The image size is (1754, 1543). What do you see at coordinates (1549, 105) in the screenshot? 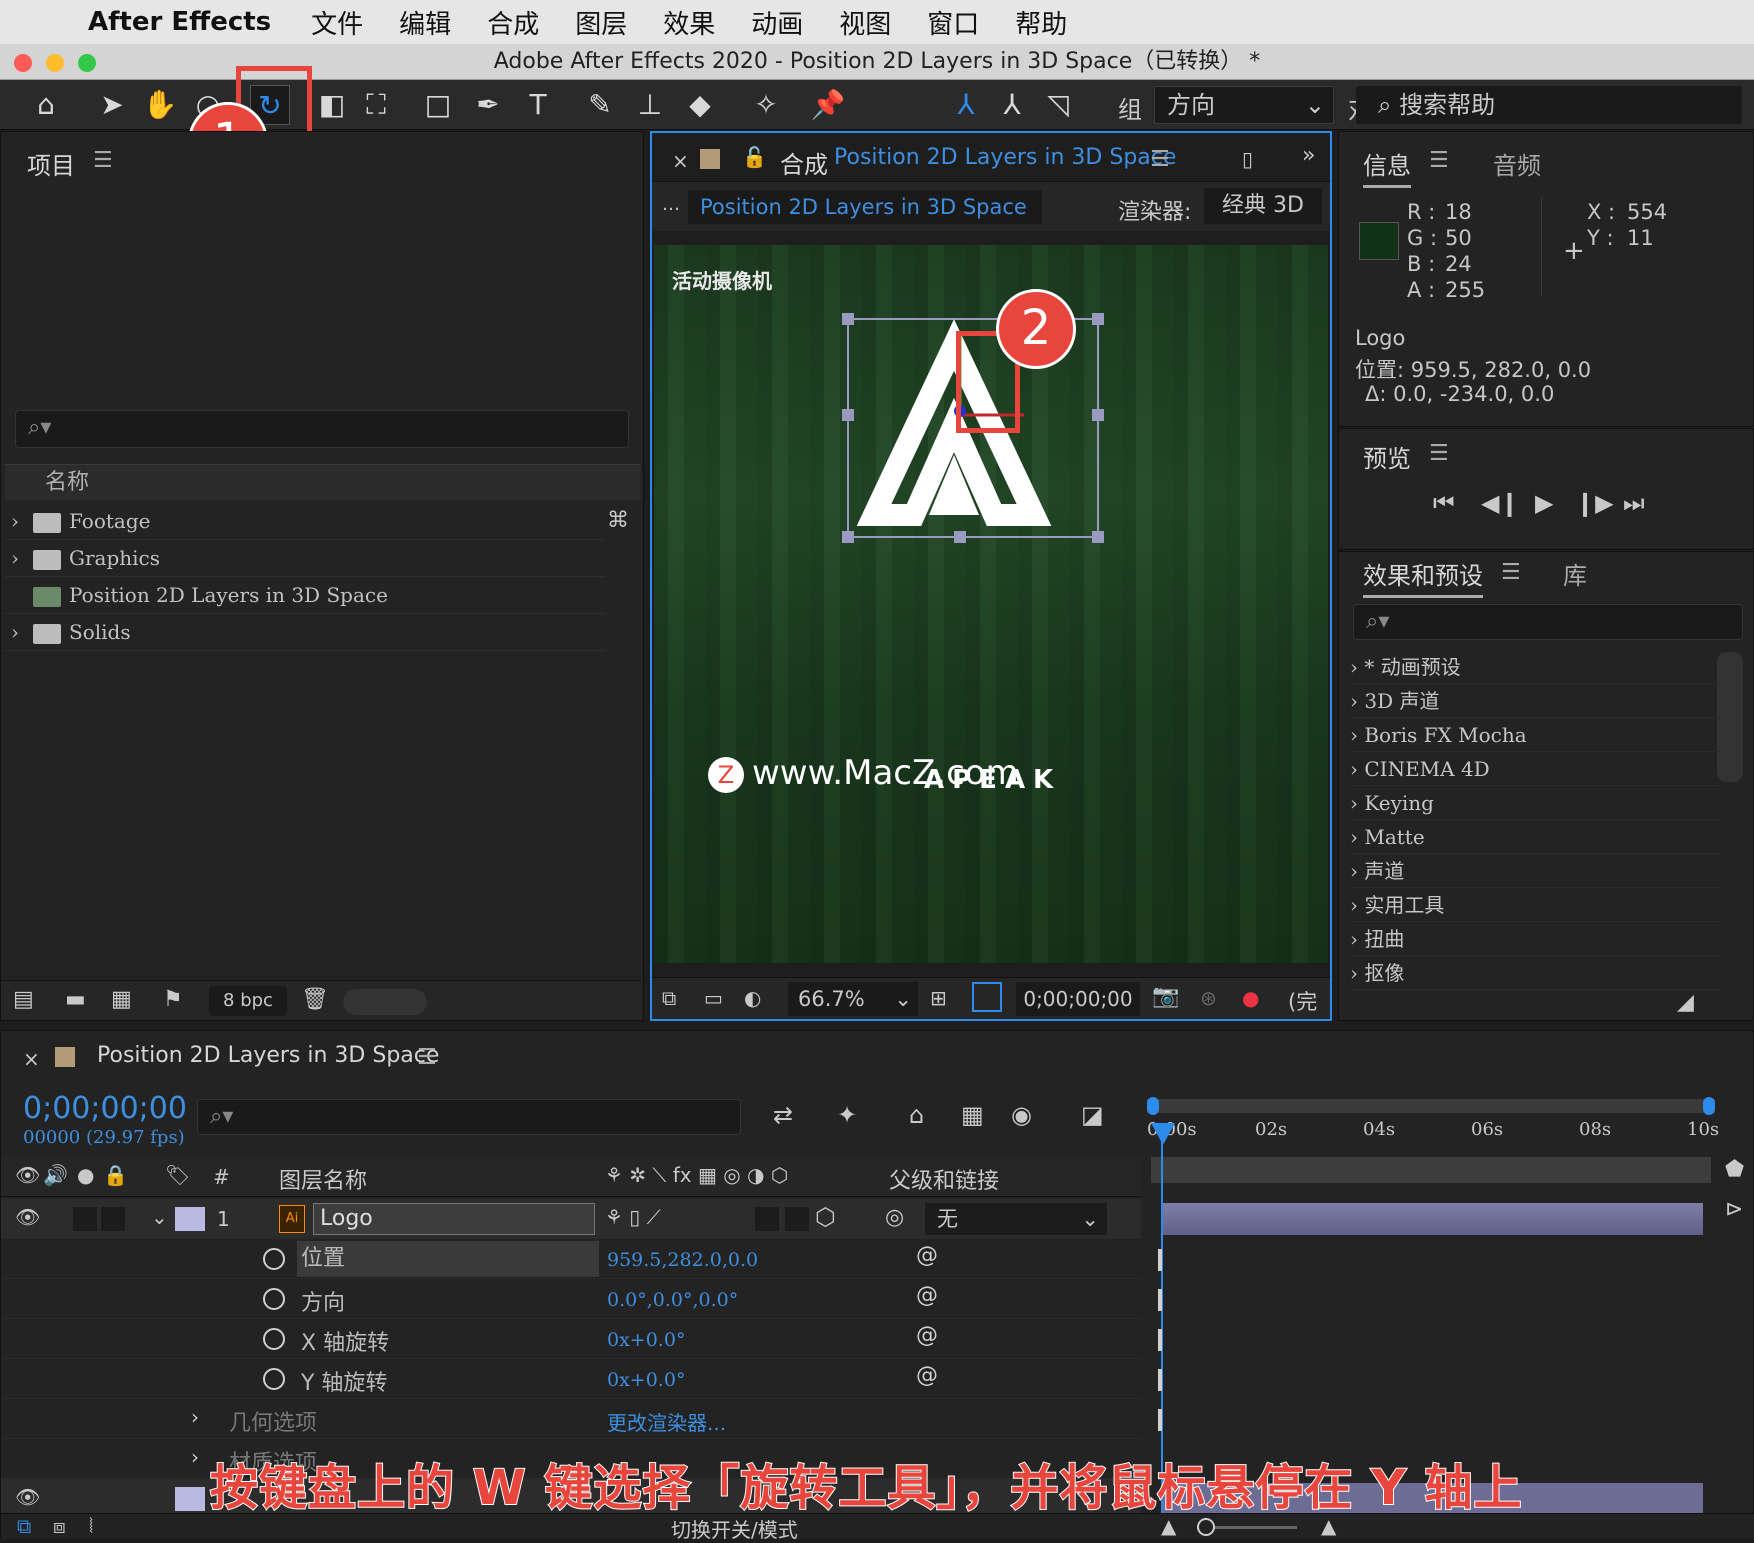
I see `help-search-input: ⌕ 搜索帮助` at bounding box center [1549, 105].